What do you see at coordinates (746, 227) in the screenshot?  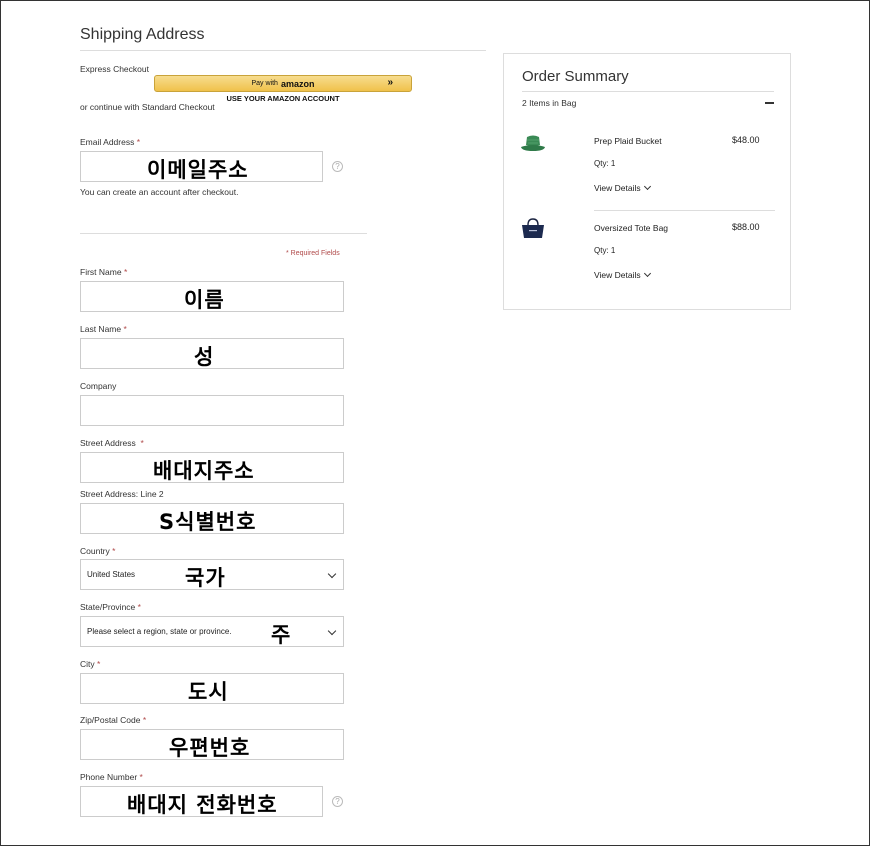 I see `item-price: $88.00` at bounding box center [746, 227].